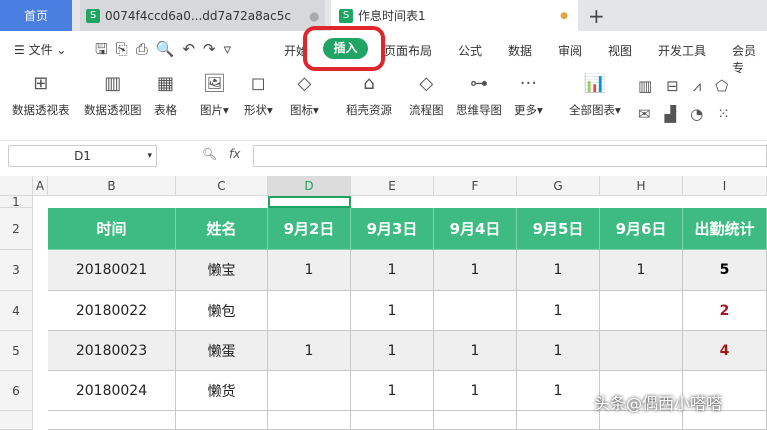 Image resolution: width=767 pixels, height=430 pixels. Describe the element at coordinates (641, 186) in the screenshot. I see `column-header-H: H` at that location.